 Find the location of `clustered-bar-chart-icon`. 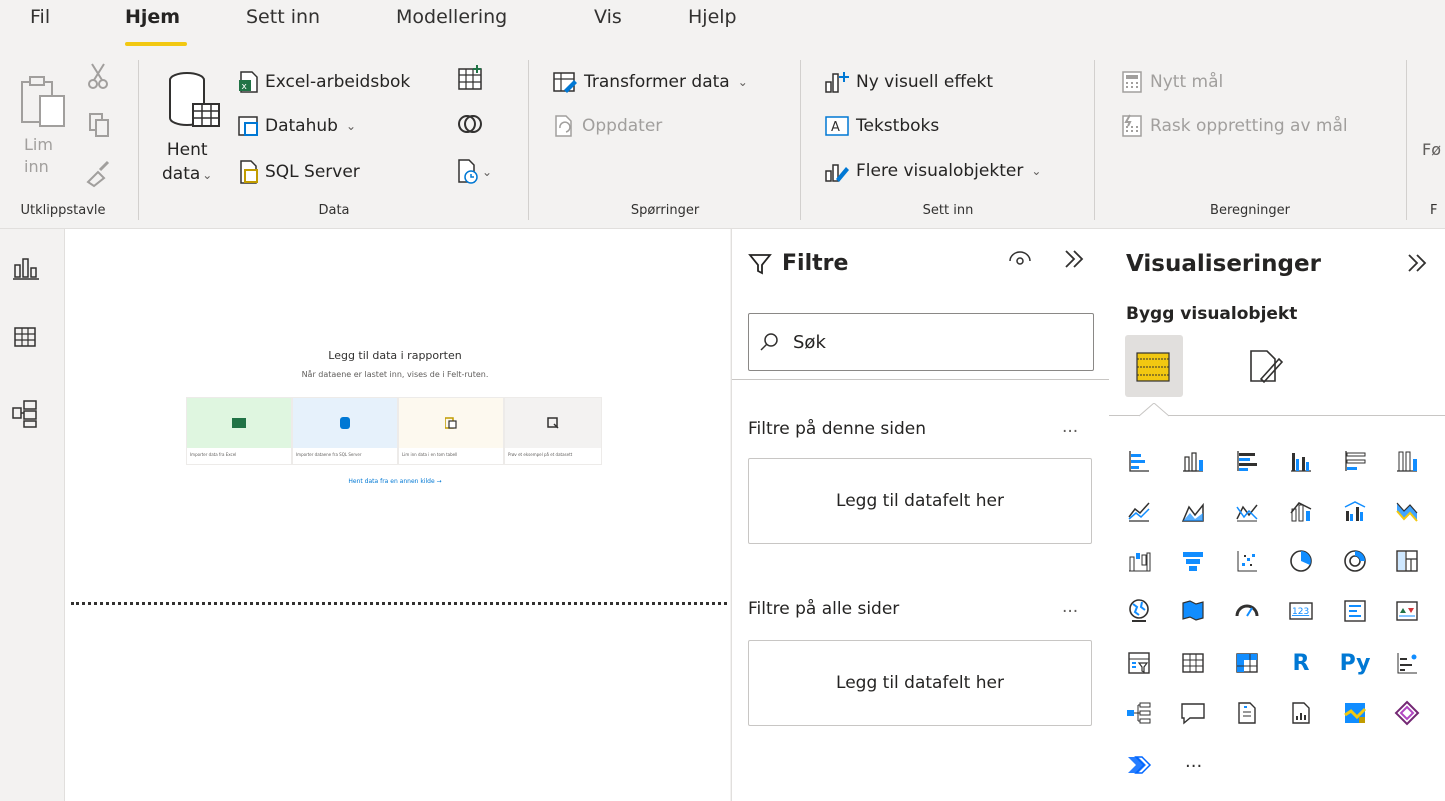

clustered-bar-chart-icon is located at coordinates (1247, 461).